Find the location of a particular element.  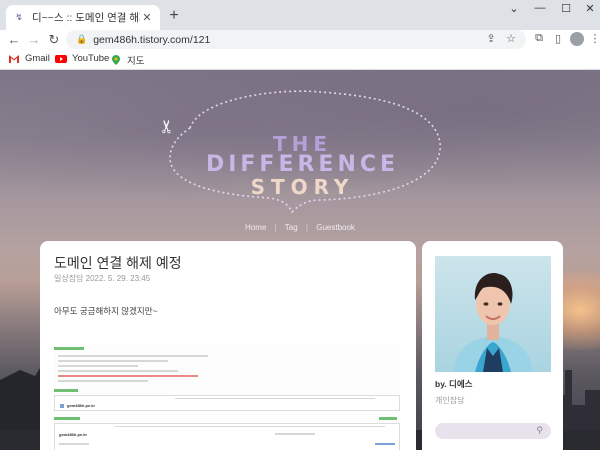

side-panel-icon: ▯ is located at coordinates (558, 38).